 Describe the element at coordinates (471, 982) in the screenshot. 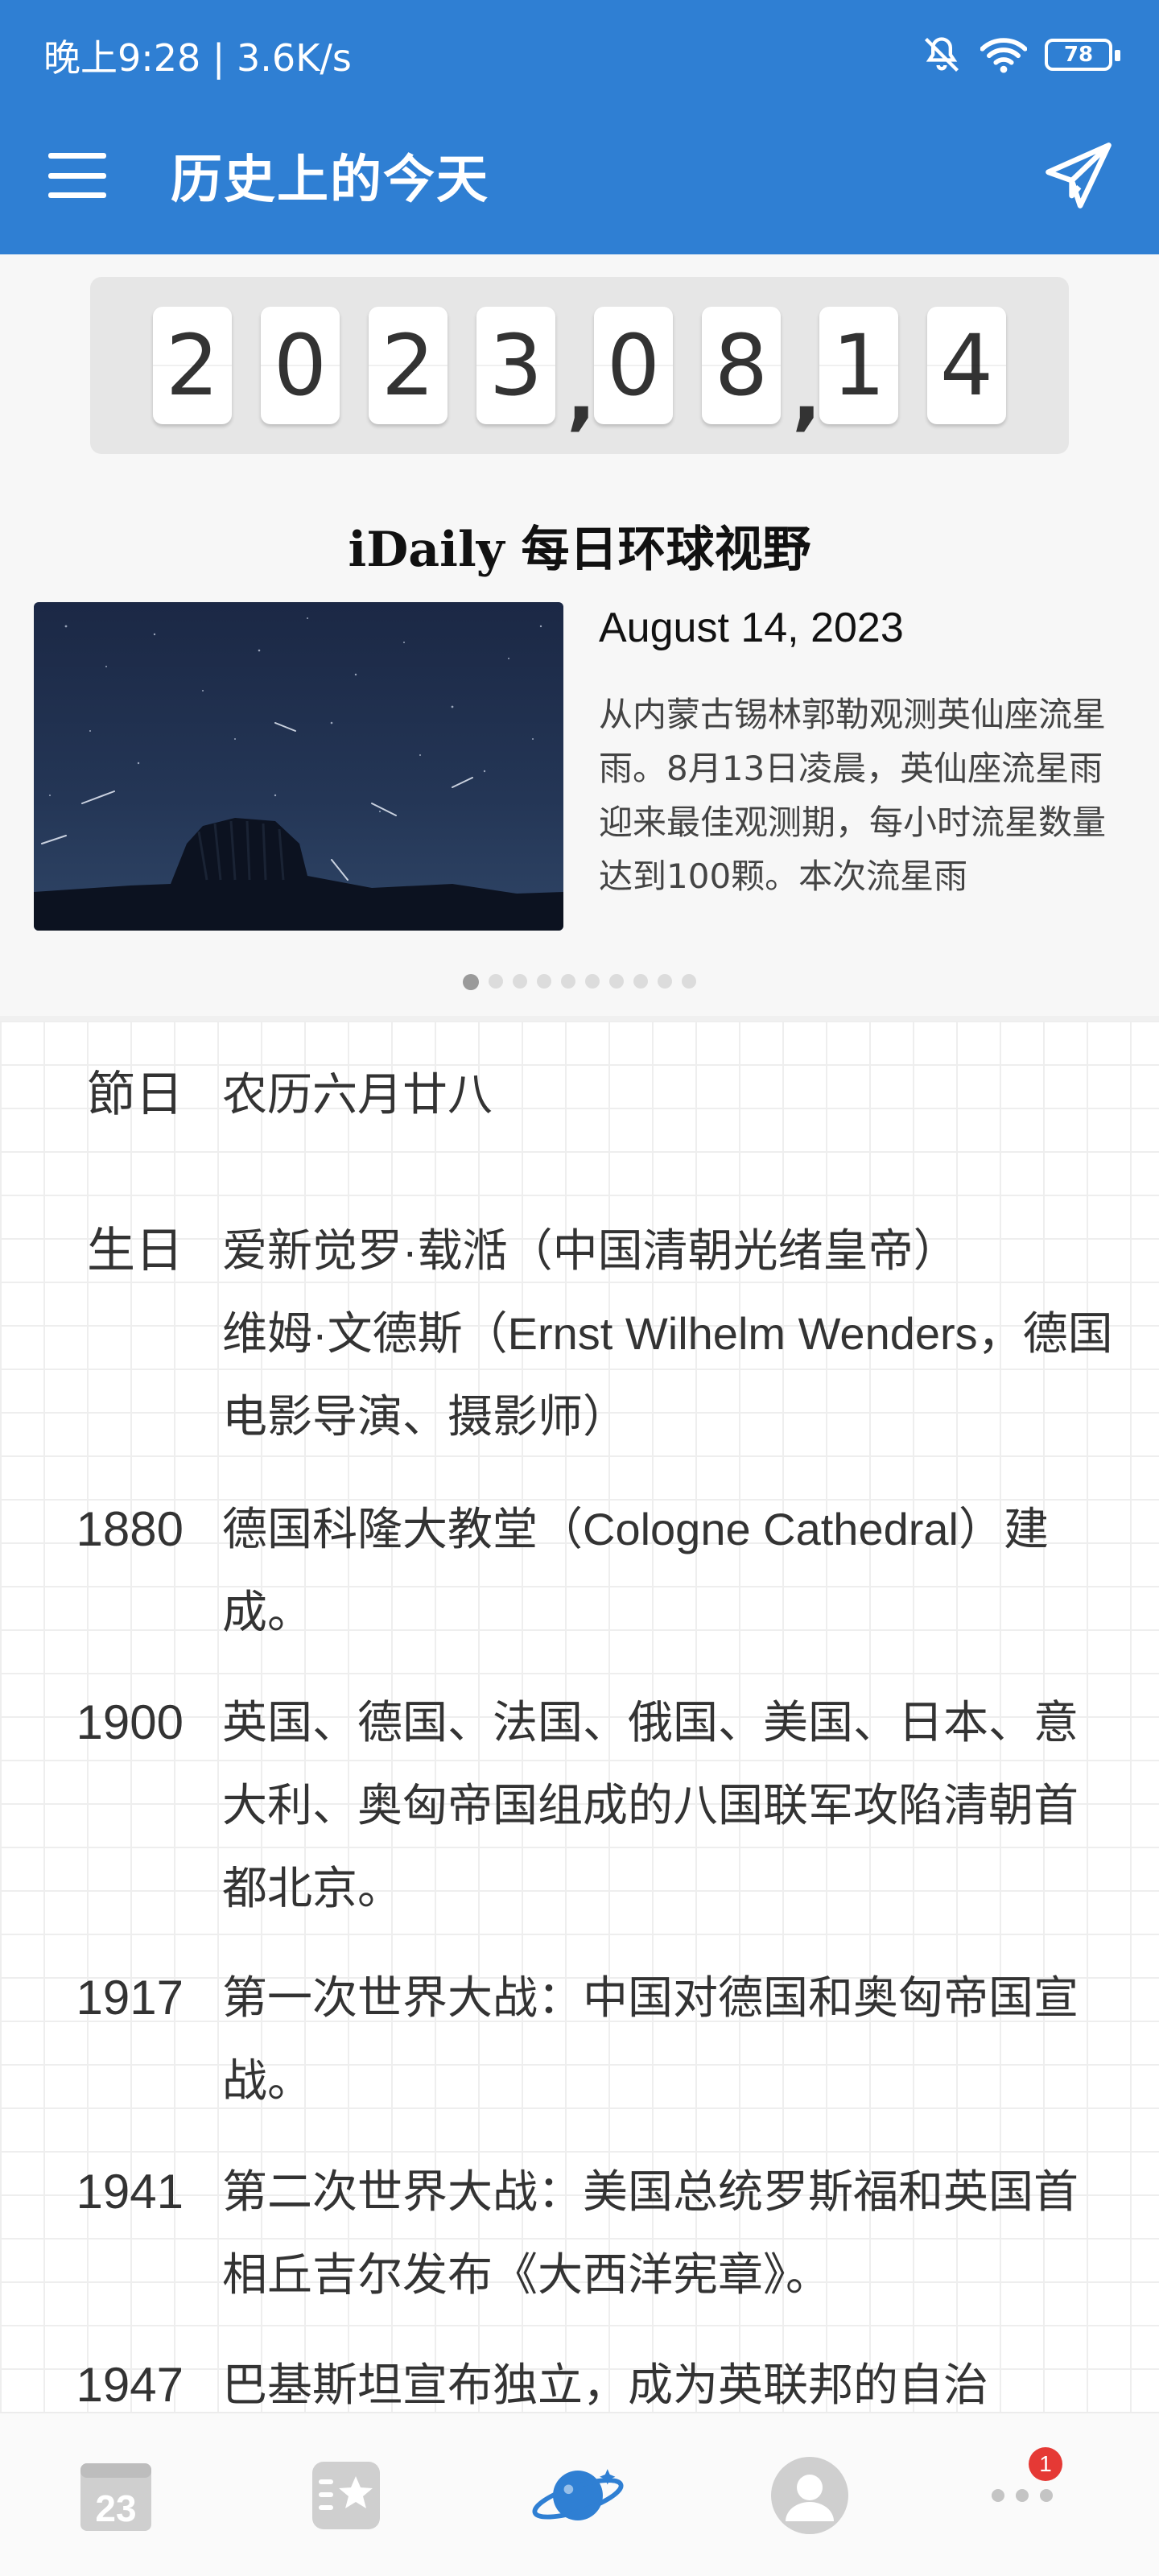

I see `carousel-dot-active` at that location.